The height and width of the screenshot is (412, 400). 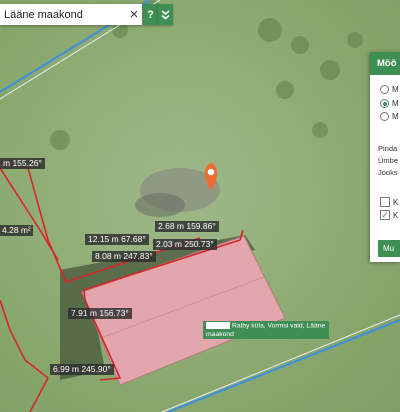 What do you see at coordinates (389, 248) in the screenshot?
I see `measure-button: Mu` at bounding box center [389, 248].